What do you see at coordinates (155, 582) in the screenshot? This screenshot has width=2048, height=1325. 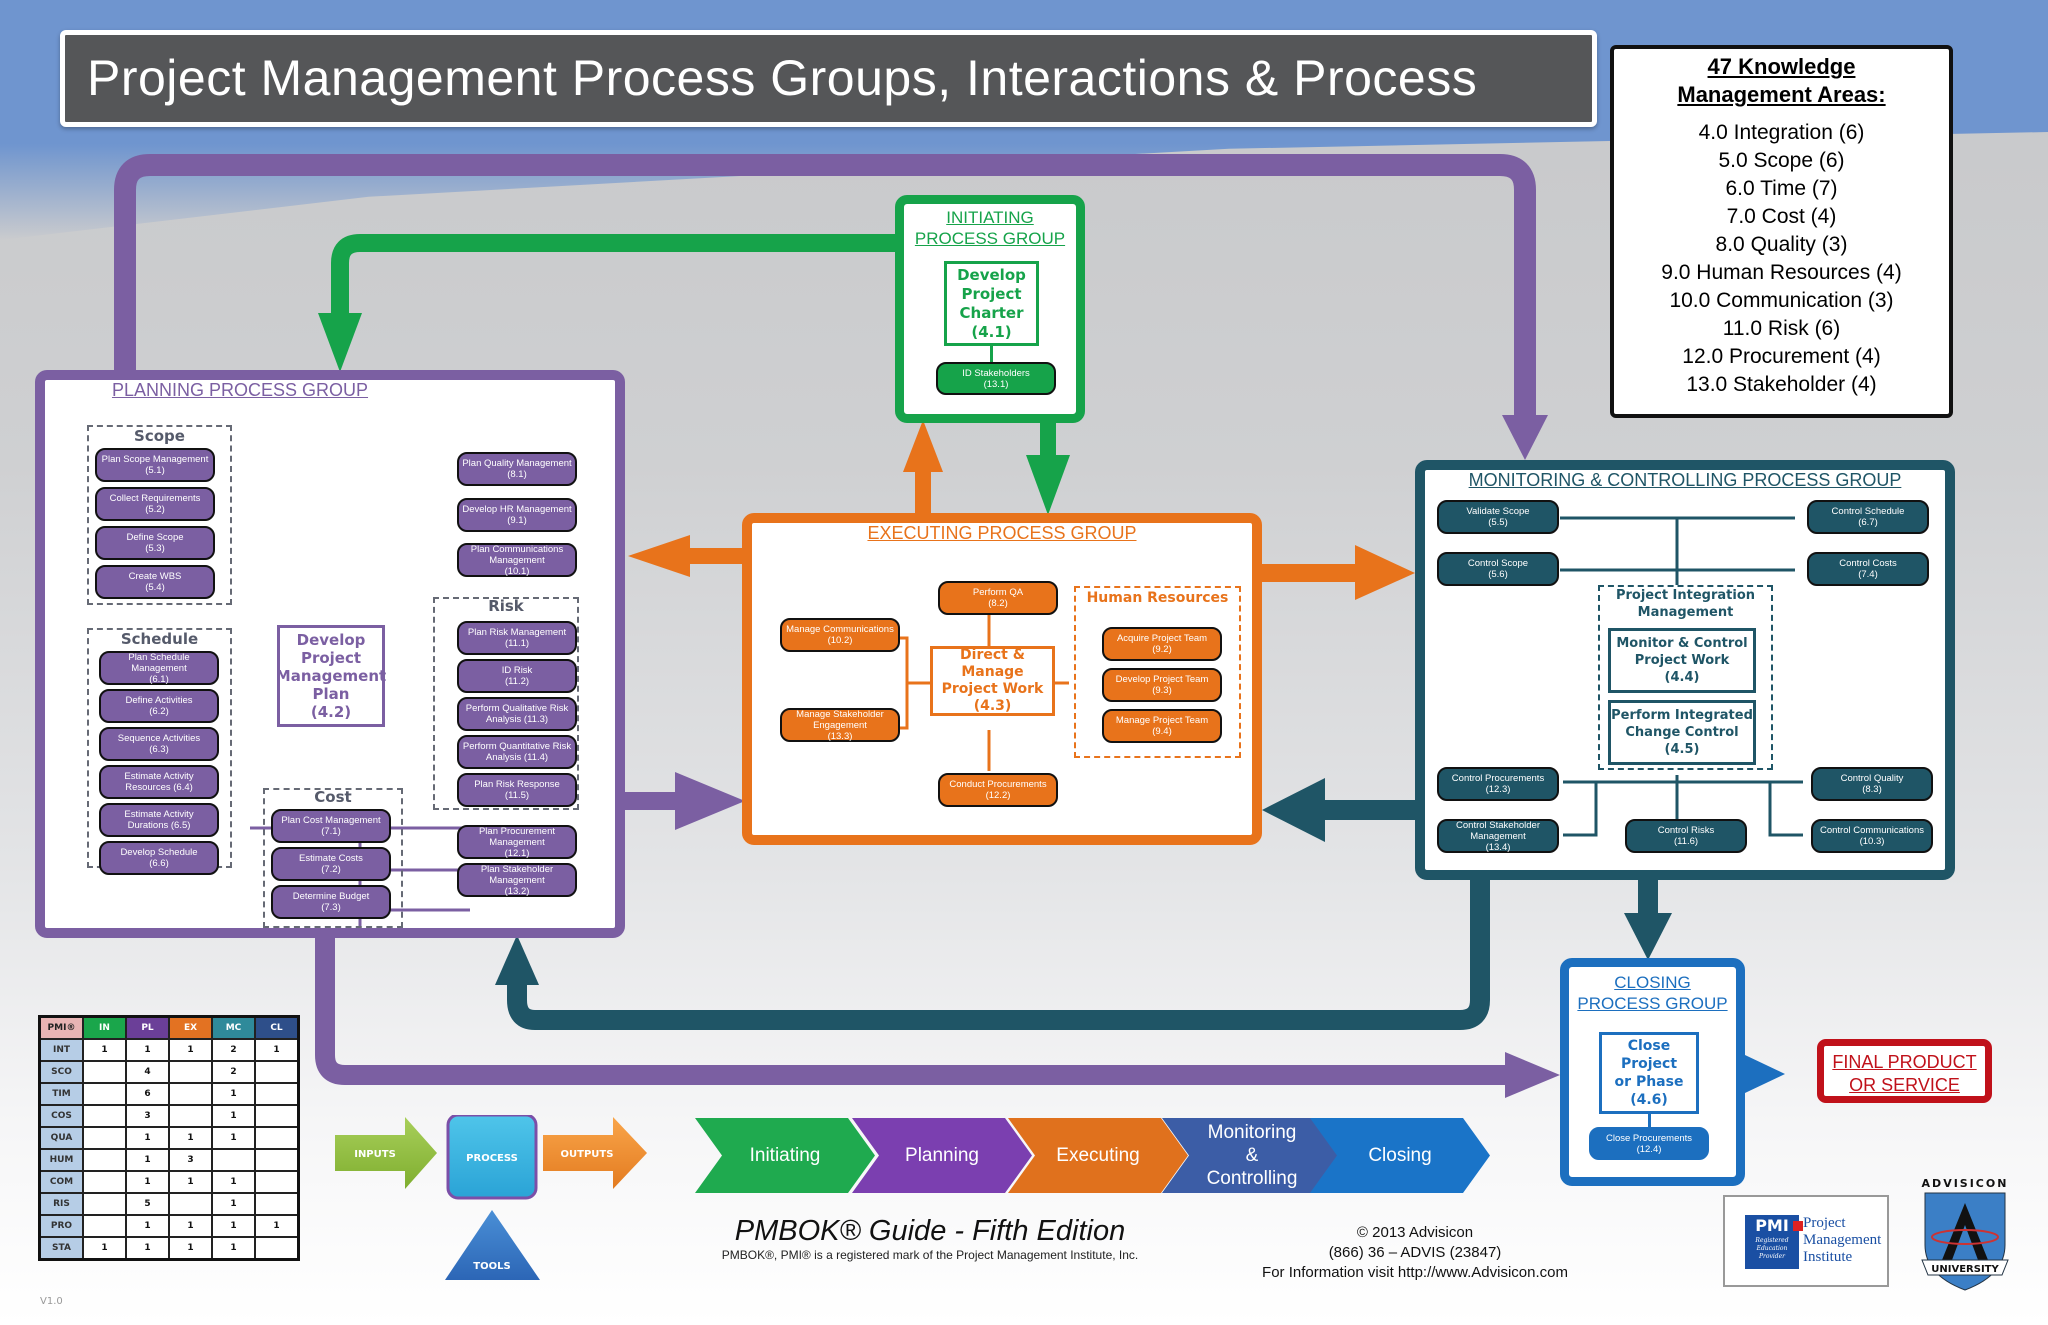 I see `process-create-wbs: Create WBS (5.4)` at bounding box center [155, 582].